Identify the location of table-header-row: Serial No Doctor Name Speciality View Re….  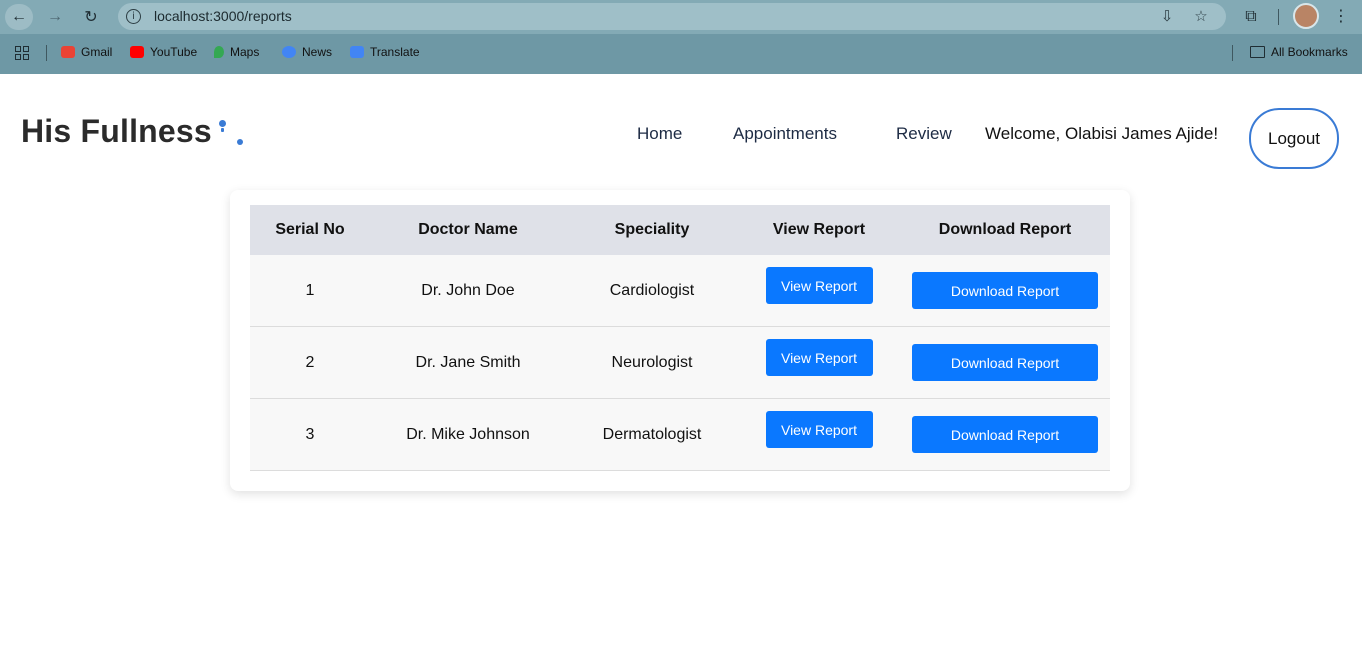
(680, 230).